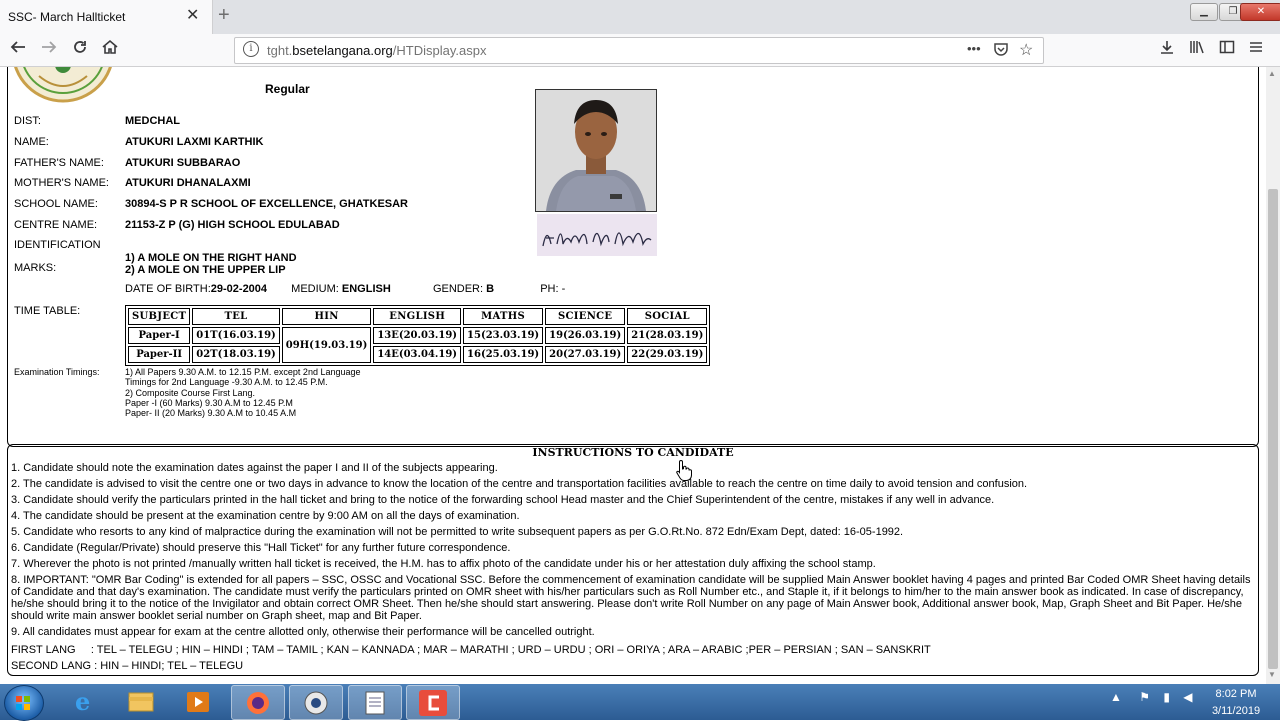  What do you see at coordinates (1256, 50) in the screenshot?
I see `menu-icon` at bounding box center [1256, 50].